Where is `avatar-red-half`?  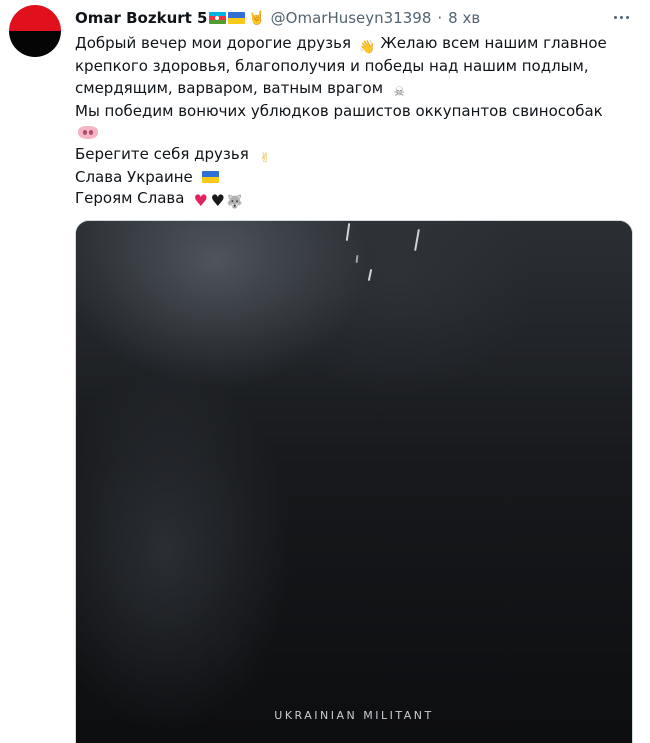 avatar-red-half is located at coordinates (35, 18).